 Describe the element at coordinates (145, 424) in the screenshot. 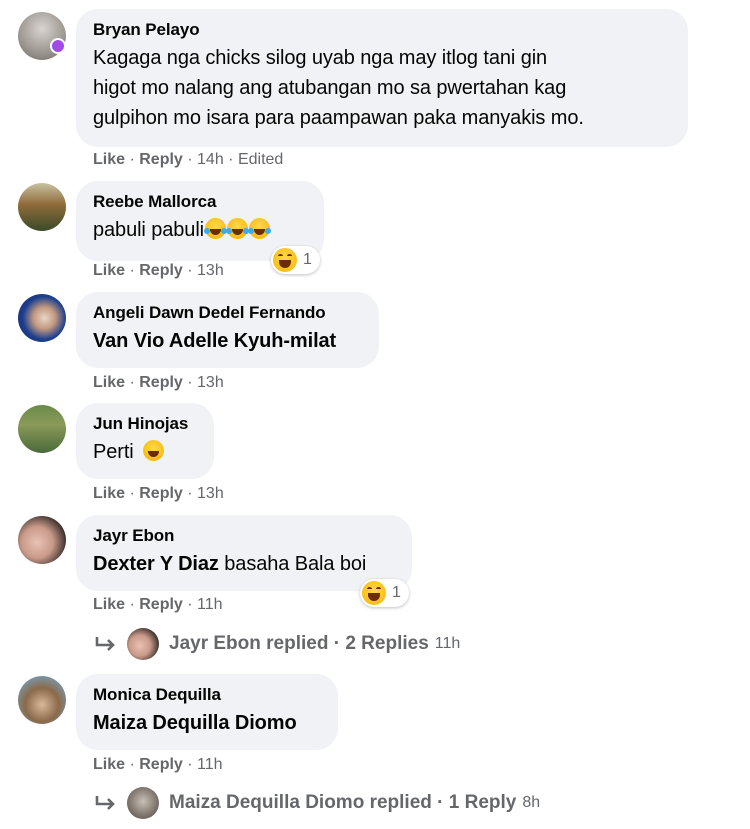

I see `comment-author: Jun Hinojas` at that location.